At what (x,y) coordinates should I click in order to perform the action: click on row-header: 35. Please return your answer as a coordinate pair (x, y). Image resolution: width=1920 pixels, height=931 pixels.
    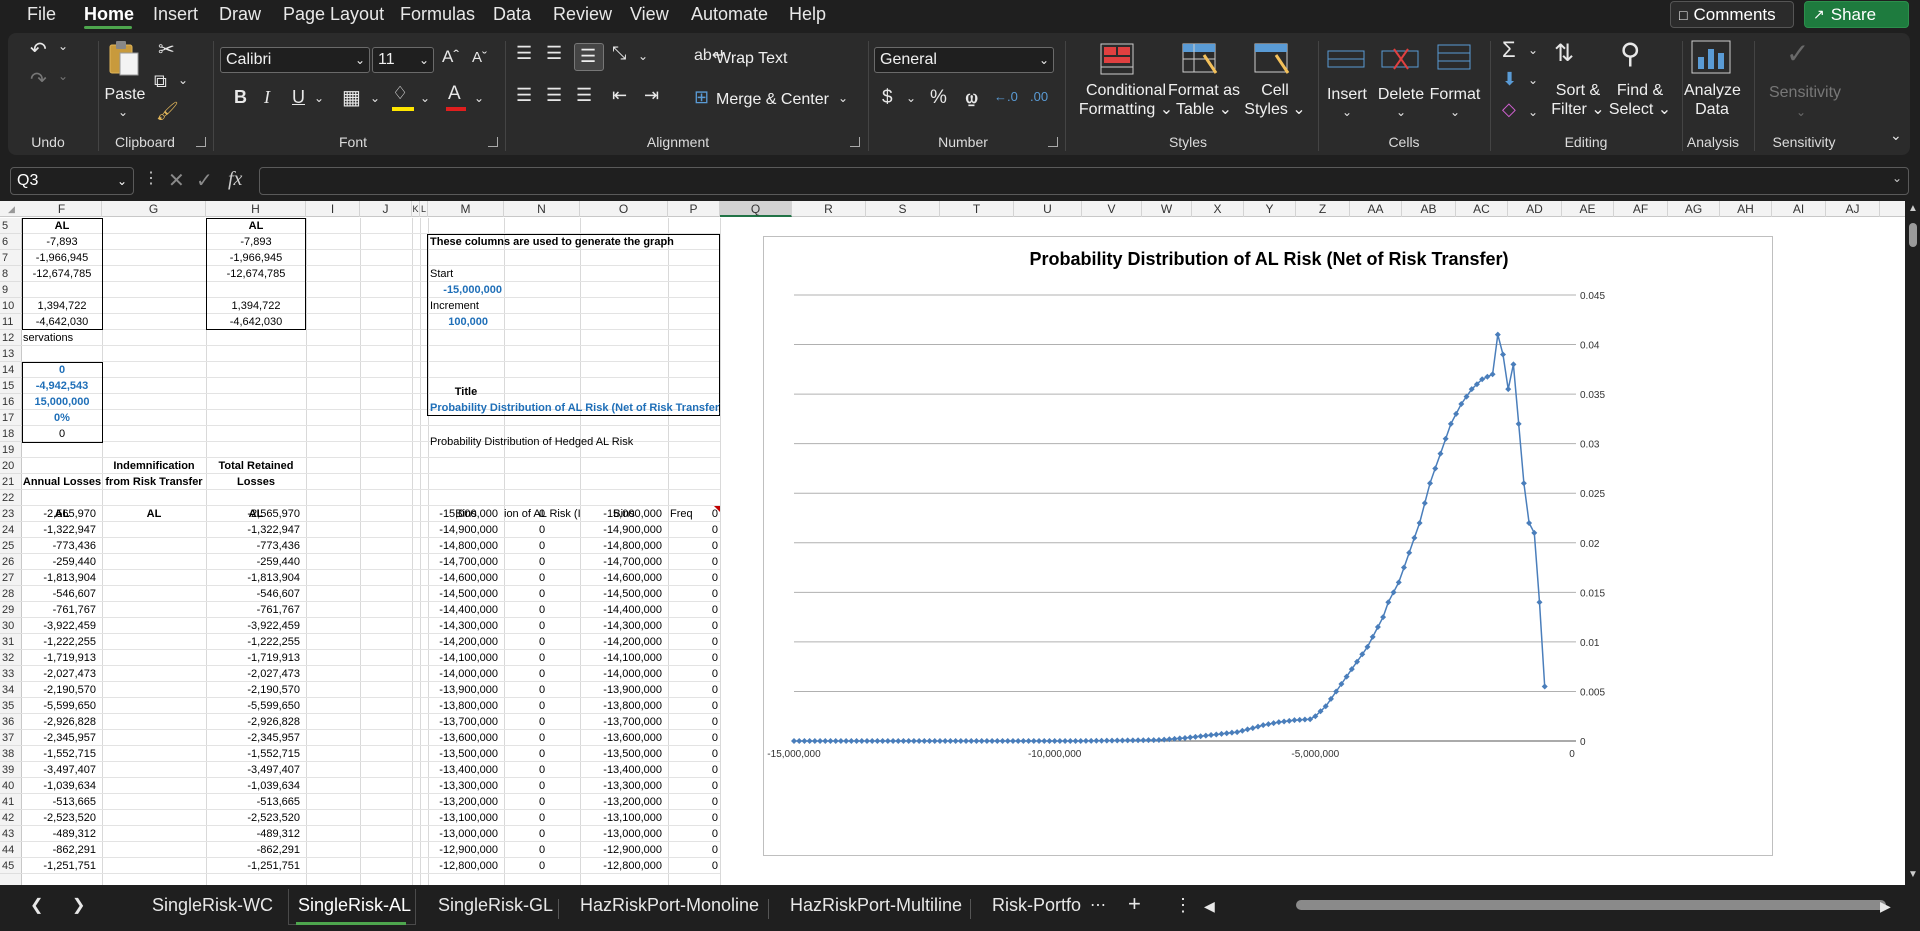
    Looking at the image, I should click on (11, 706).